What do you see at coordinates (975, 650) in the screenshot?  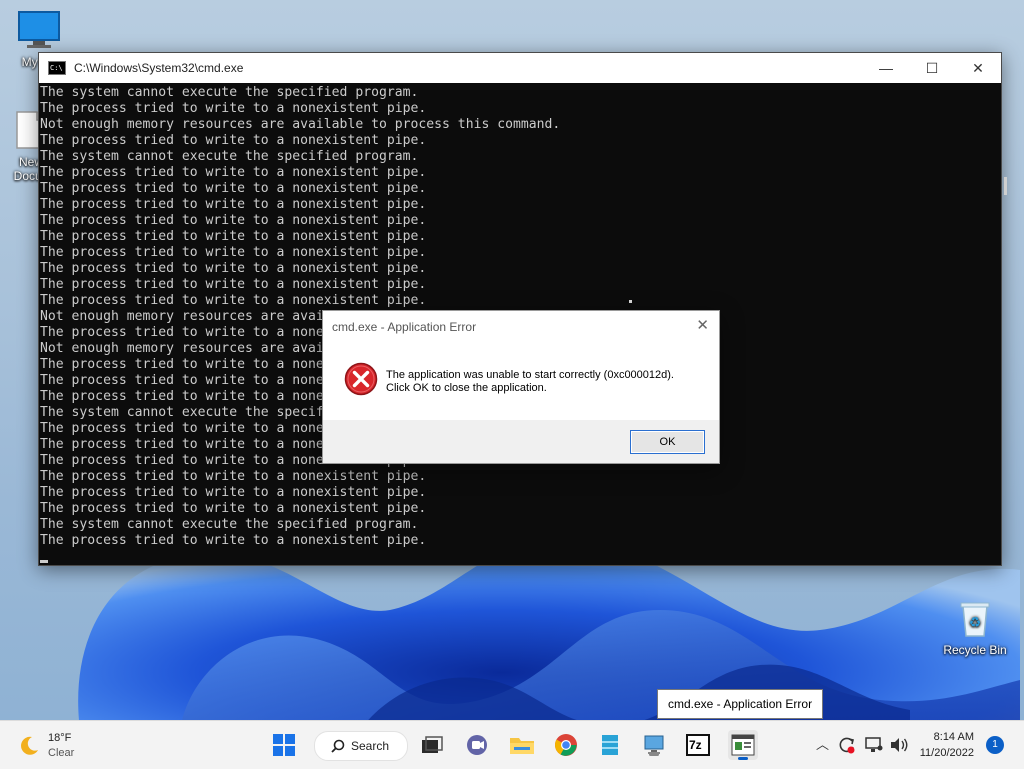 I see `desktop-icon-label: Recycle Bin` at bounding box center [975, 650].